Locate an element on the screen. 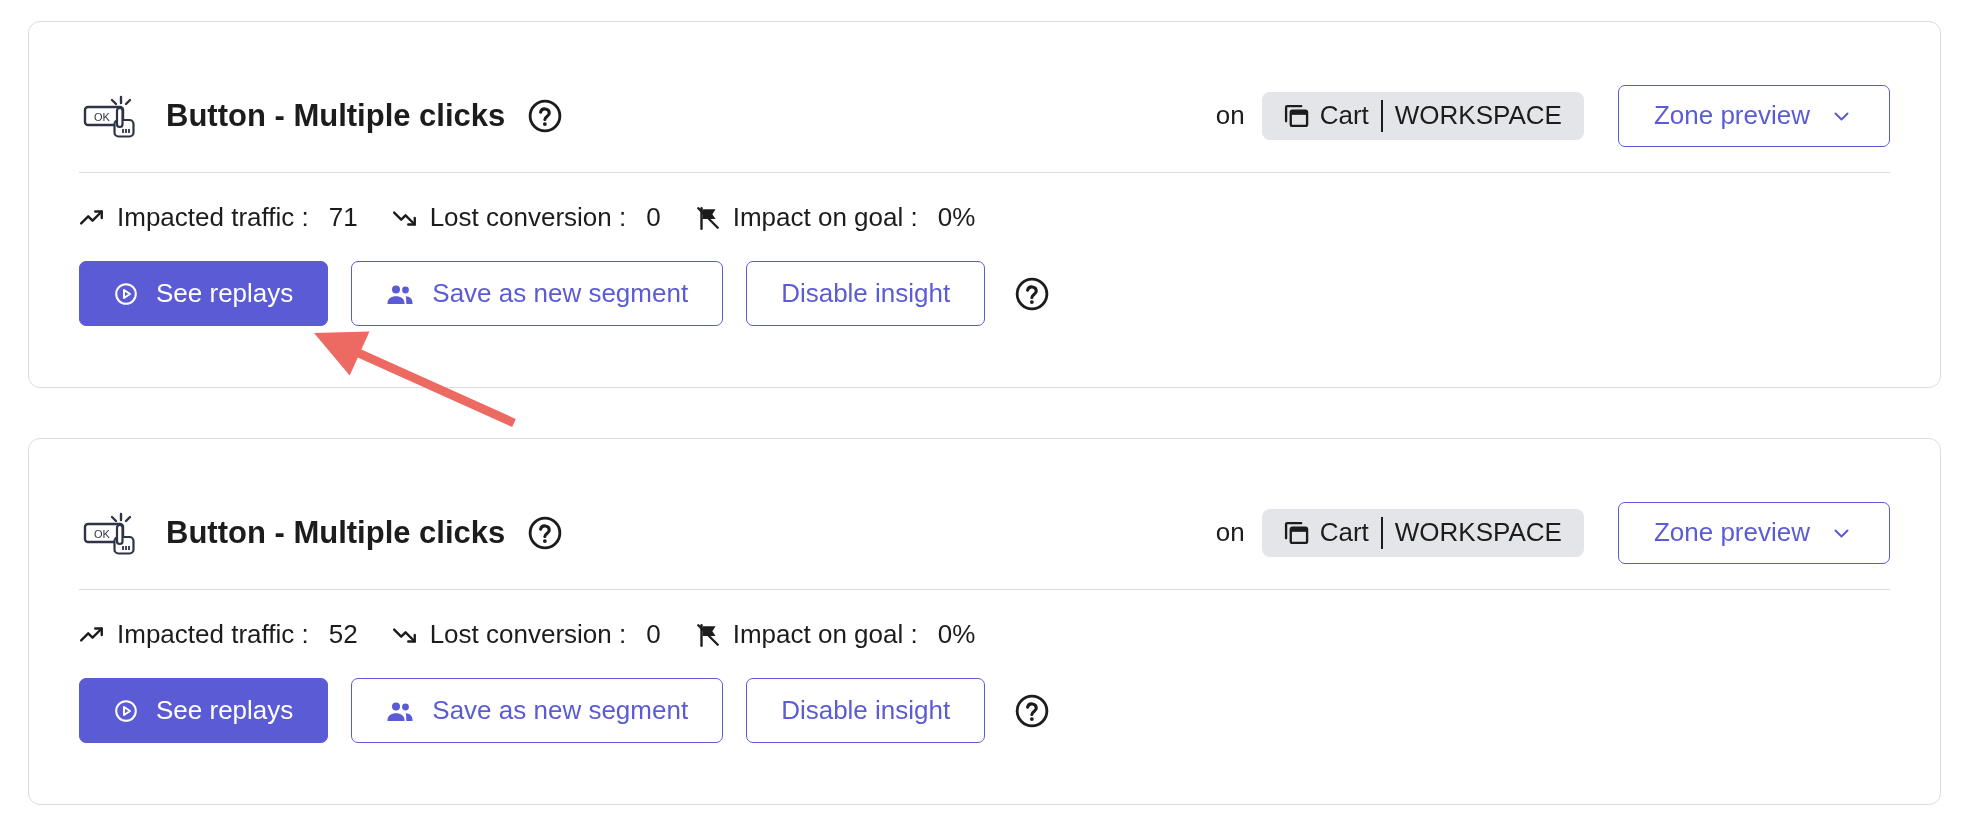 Image resolution: width=1980 pixels, height=834 pixels. metric-value: 71 is located at coordinates (343, 218).